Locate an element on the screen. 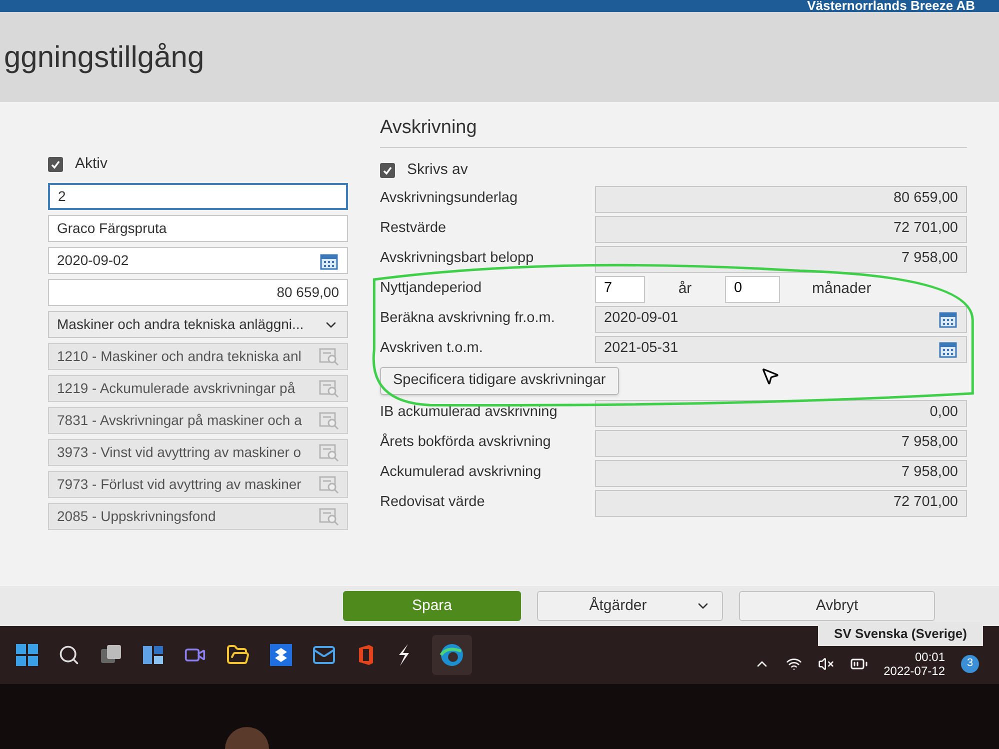 This screenshot has width=999, height=749. field-label: Avskrivningsbart belopp is located at coordinates (457, 258).